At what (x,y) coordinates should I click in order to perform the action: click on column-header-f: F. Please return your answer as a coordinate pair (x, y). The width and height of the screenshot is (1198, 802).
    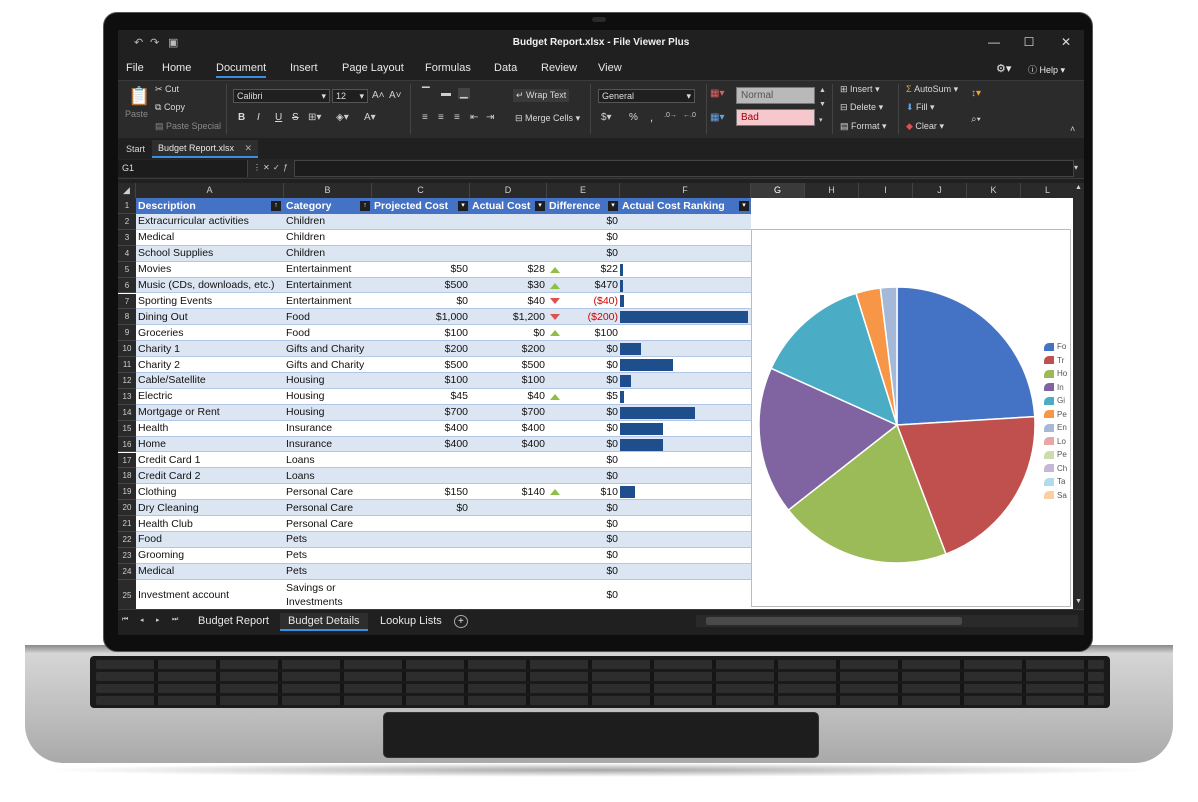
    Looking at the image, I should click on (685, 190).